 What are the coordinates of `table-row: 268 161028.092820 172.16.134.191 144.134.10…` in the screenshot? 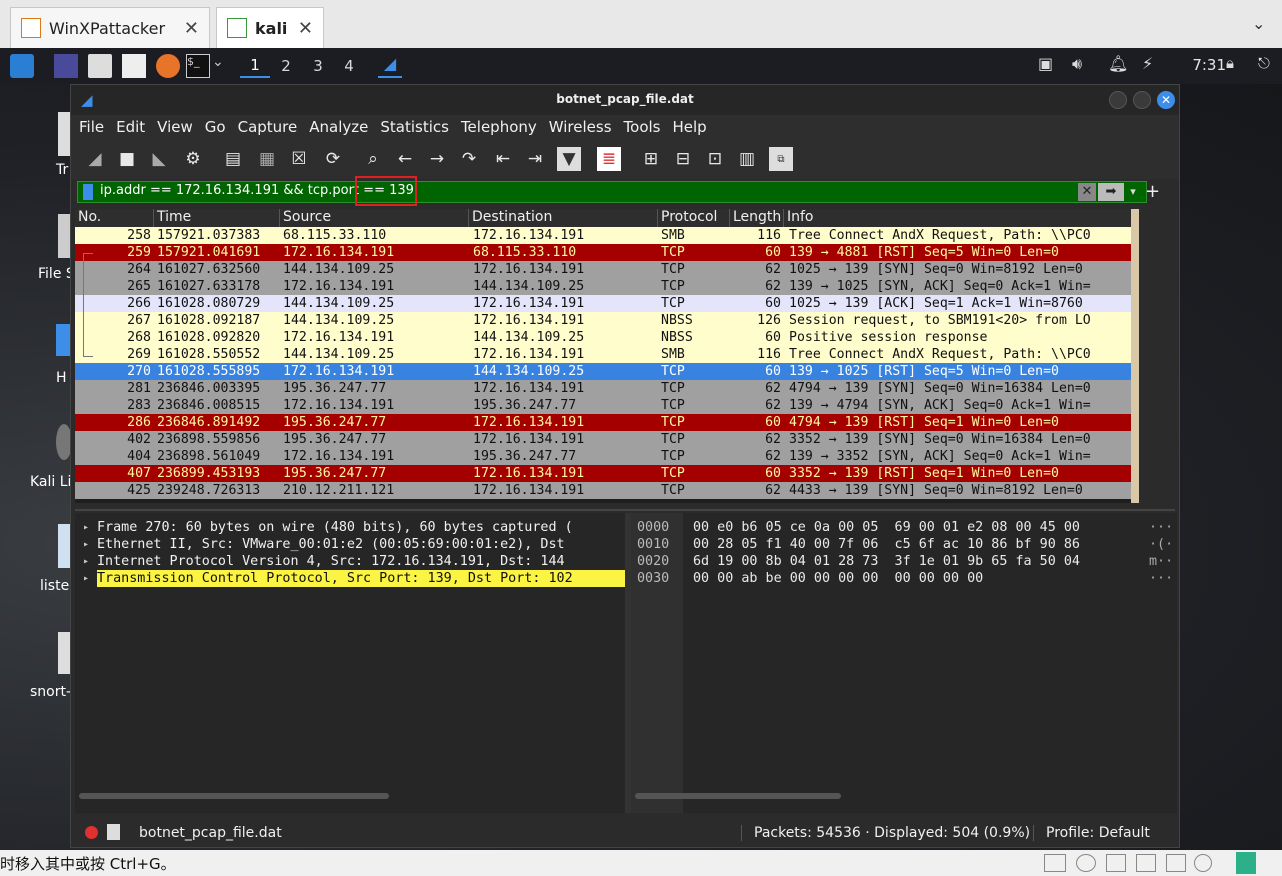 It's located at (603, 337).